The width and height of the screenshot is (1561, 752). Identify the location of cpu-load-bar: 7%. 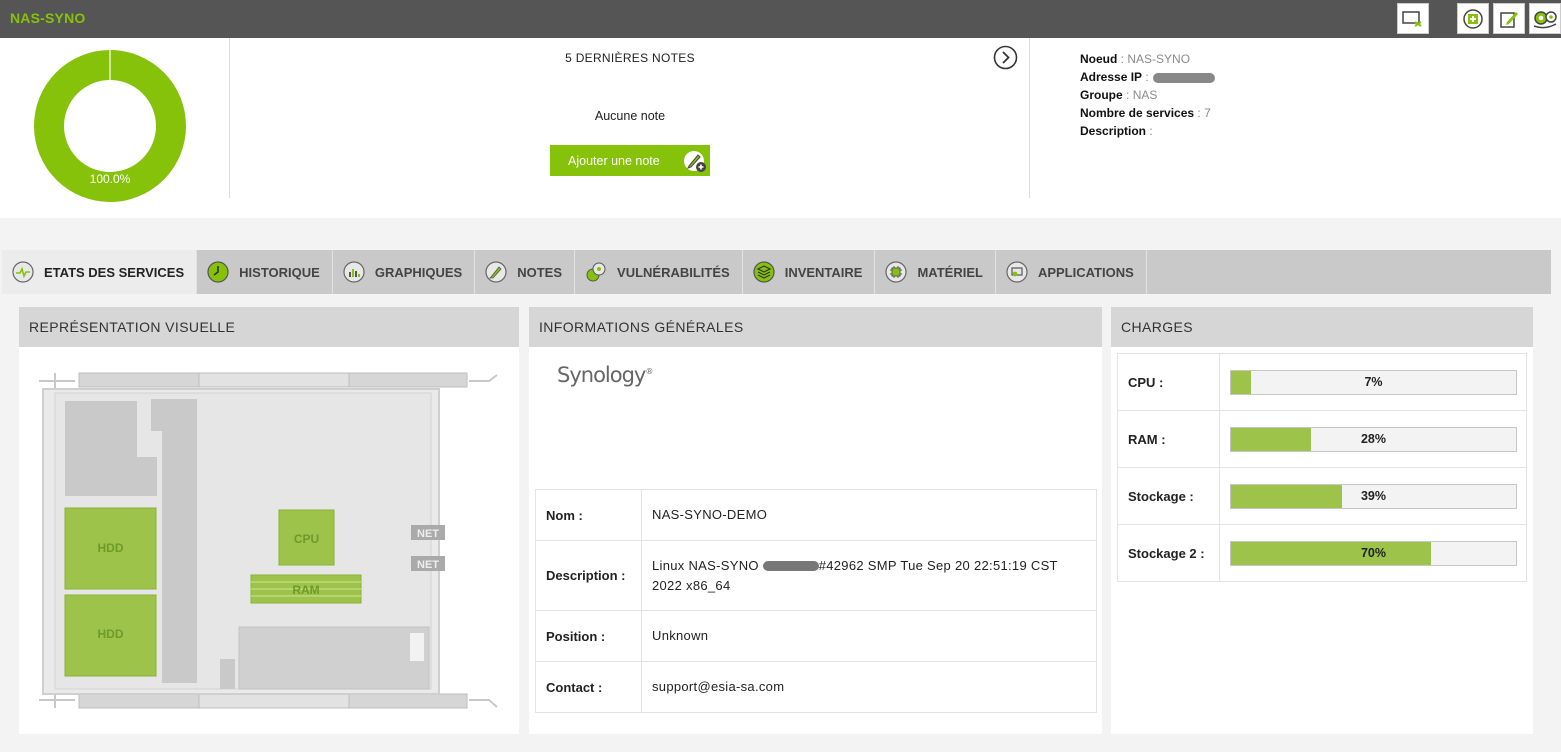
(1373, 382).